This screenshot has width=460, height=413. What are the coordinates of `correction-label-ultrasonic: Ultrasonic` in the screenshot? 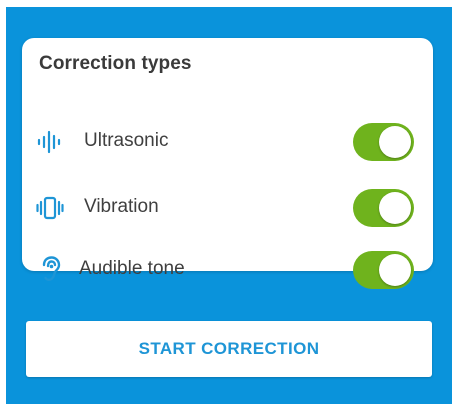 It's located at (126, 140).